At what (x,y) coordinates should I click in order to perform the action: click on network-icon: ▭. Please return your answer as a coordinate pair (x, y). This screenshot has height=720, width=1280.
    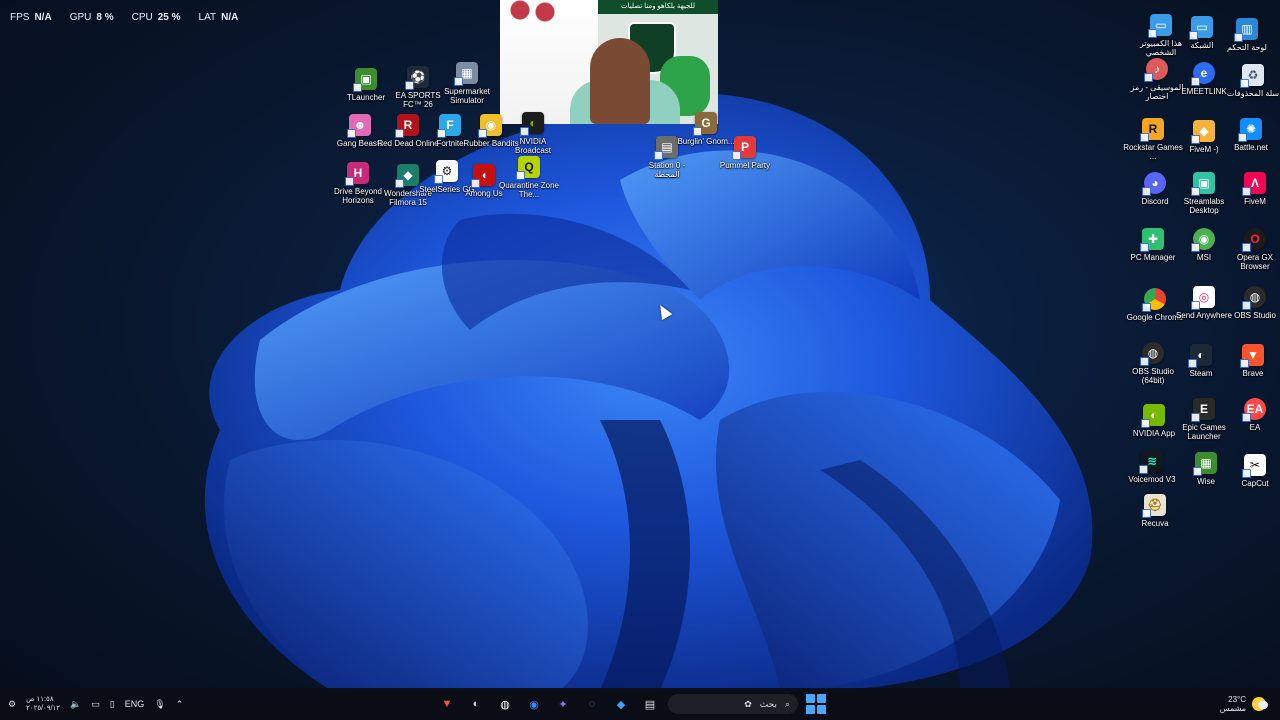
    Looking at the image, I should click on (1201, 28).